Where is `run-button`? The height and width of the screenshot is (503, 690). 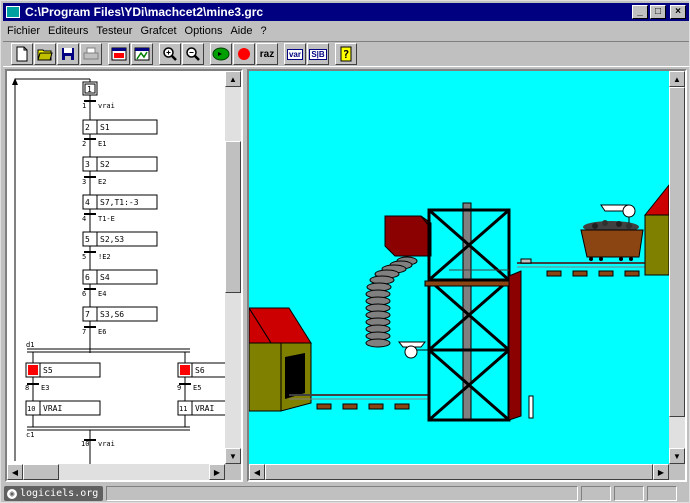 run-button is located at coordinates (221, 54).